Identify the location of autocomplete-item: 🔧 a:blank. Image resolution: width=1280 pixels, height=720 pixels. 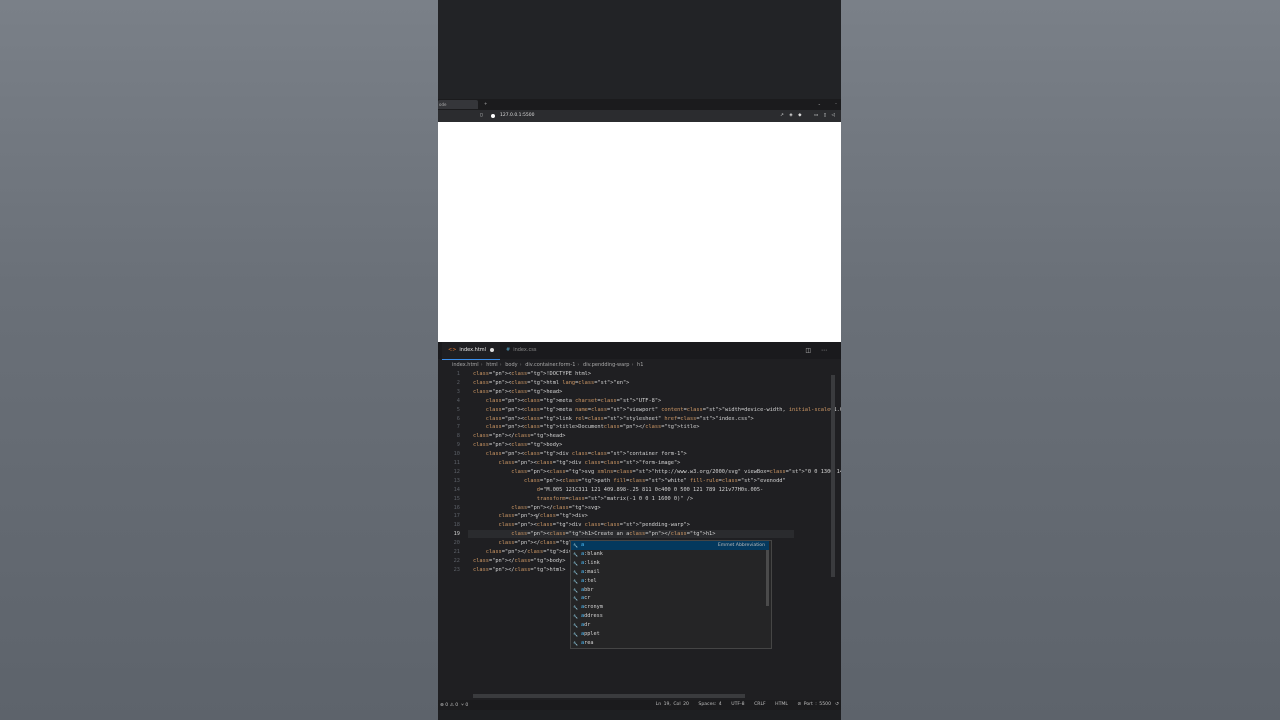
(670, 554).